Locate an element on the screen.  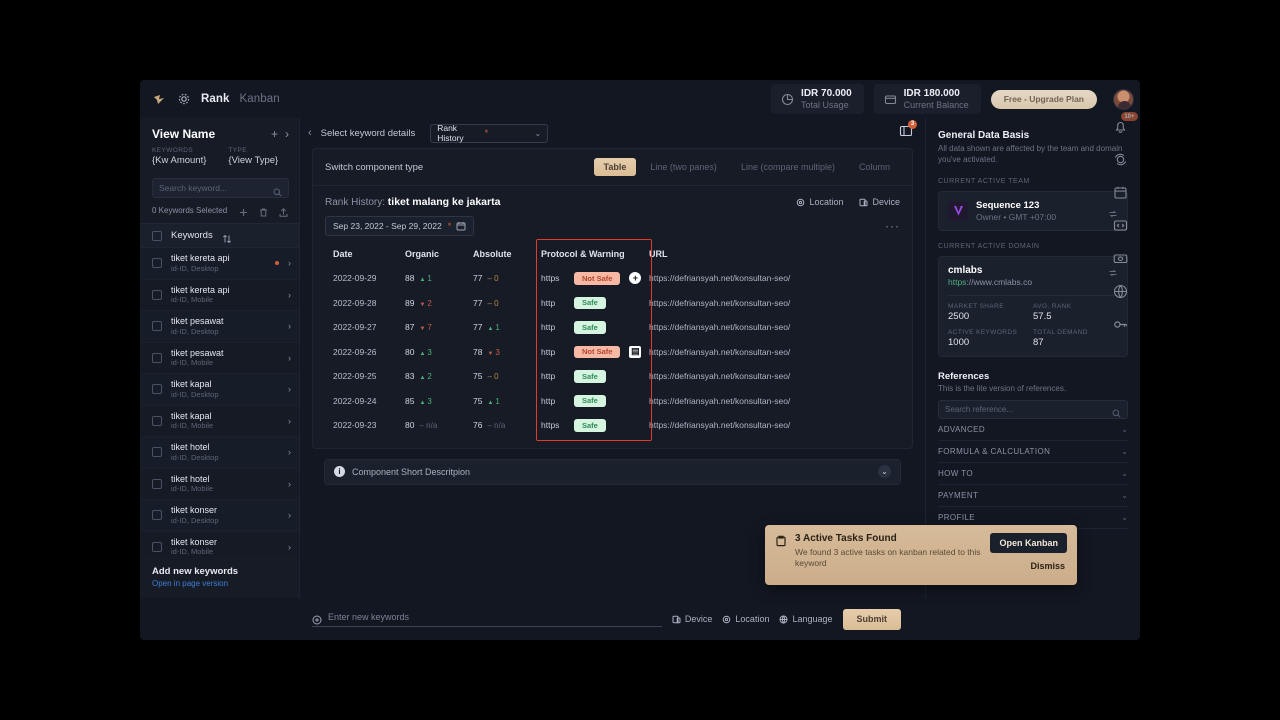
reference-item: PAYMENT ⌄ is located at coordinates (1033, 496).